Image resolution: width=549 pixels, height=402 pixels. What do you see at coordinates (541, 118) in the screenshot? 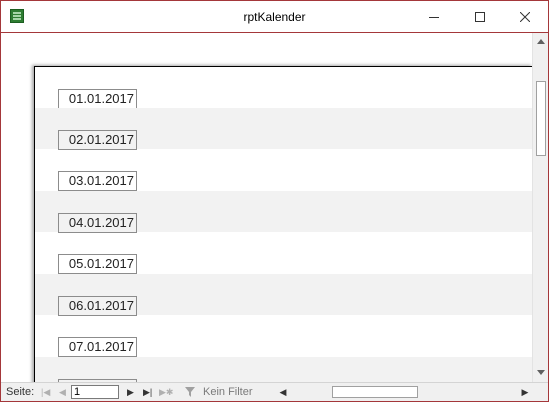
I see `vertical-scroll-thumb` at bounding box center [541, 118].